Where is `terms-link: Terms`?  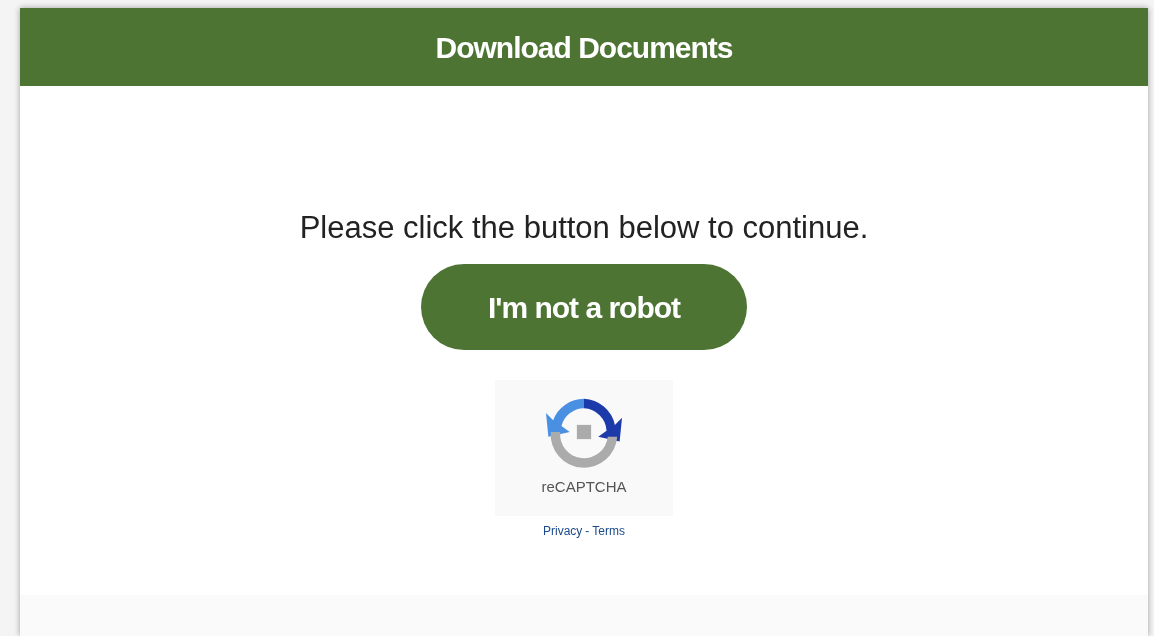 terms-link: Terms is located at coordinates (608, 531).